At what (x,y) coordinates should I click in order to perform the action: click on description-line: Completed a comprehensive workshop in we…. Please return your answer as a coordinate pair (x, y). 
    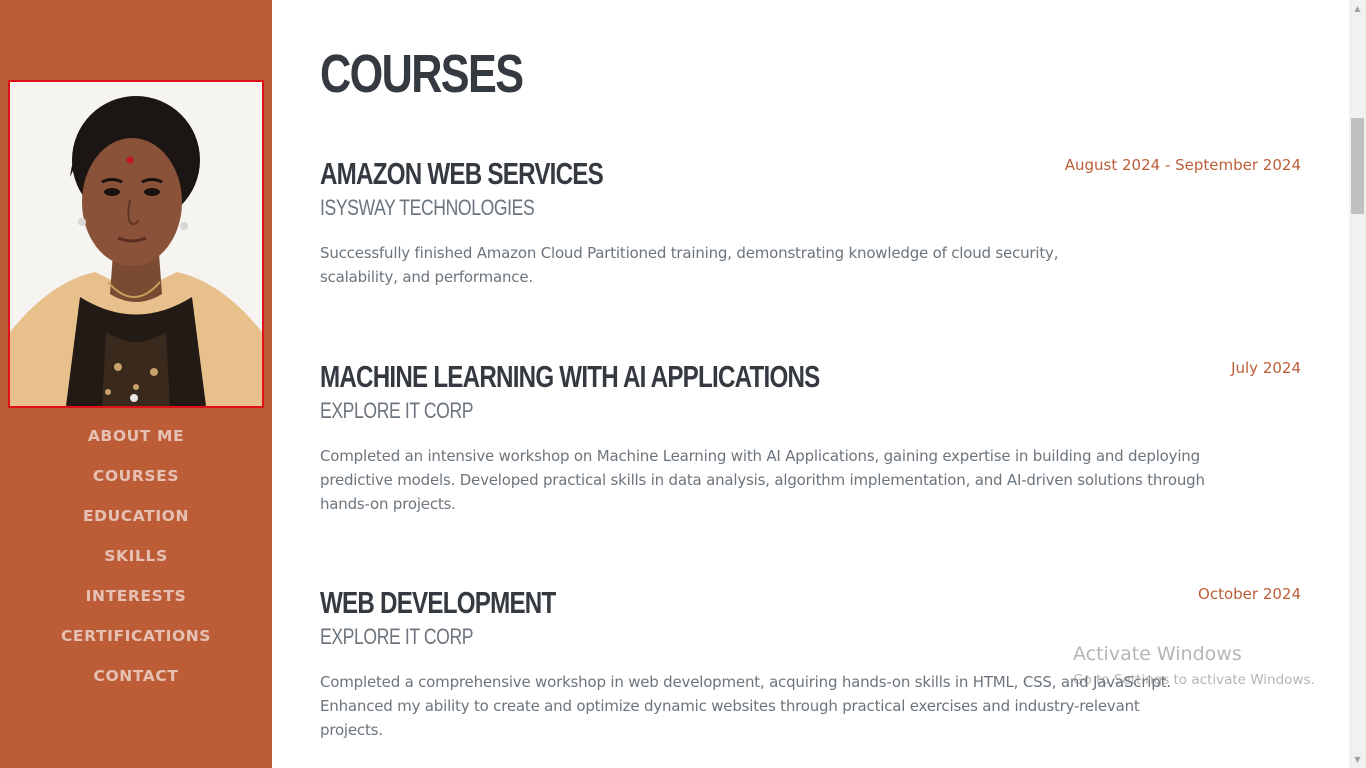
    Looking at the image, I should click on (745, 682).